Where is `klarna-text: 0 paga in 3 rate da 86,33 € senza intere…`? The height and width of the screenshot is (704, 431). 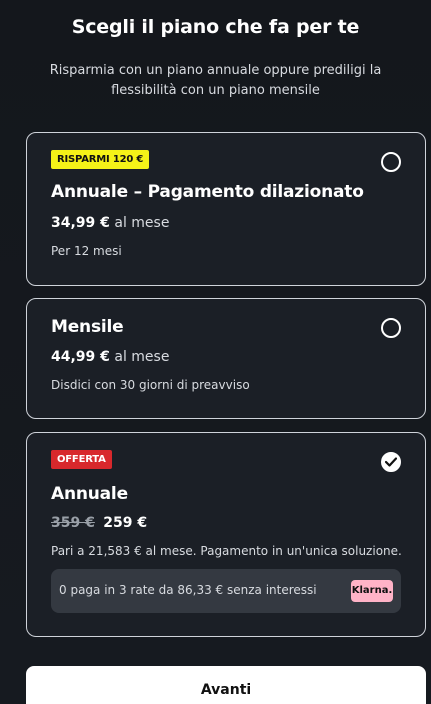
klarna-text: 0 paga in 3 rate da 86,33 € senza intere… is located at coordinates (188, 590).